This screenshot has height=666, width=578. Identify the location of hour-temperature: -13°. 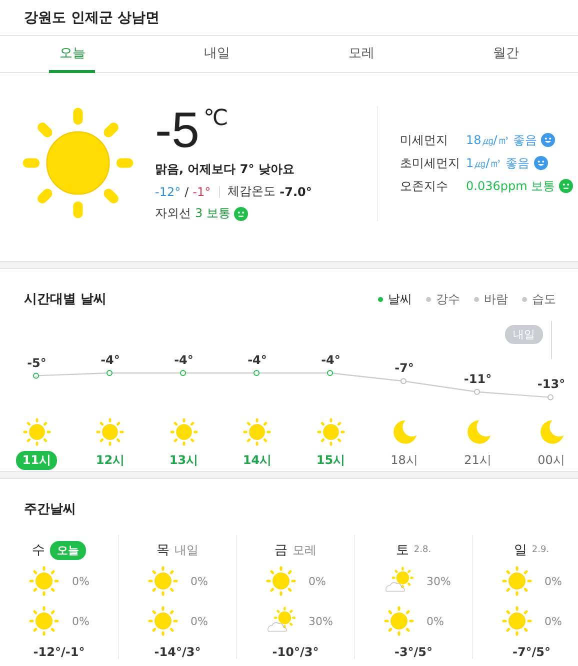
(551, 384).